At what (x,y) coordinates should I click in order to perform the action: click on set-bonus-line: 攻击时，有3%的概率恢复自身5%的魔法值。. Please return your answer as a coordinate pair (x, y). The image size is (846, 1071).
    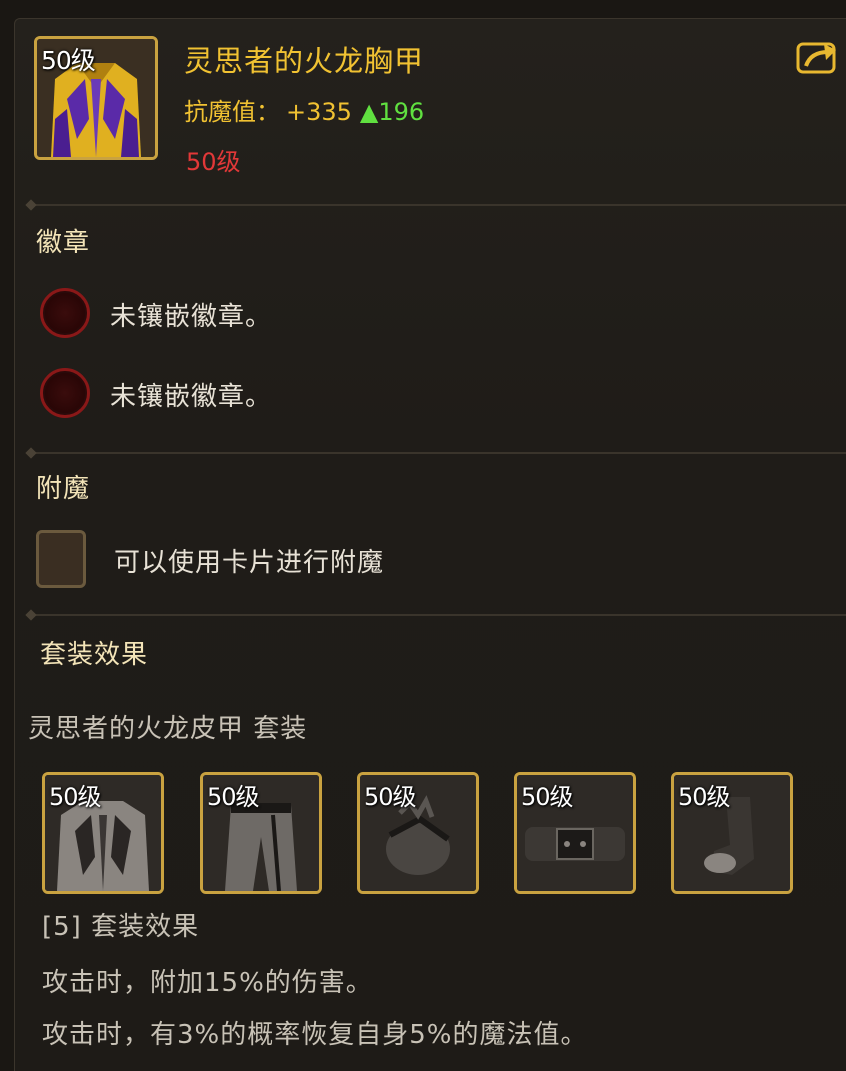
    Looking at the image, I should click on (315, 1035).